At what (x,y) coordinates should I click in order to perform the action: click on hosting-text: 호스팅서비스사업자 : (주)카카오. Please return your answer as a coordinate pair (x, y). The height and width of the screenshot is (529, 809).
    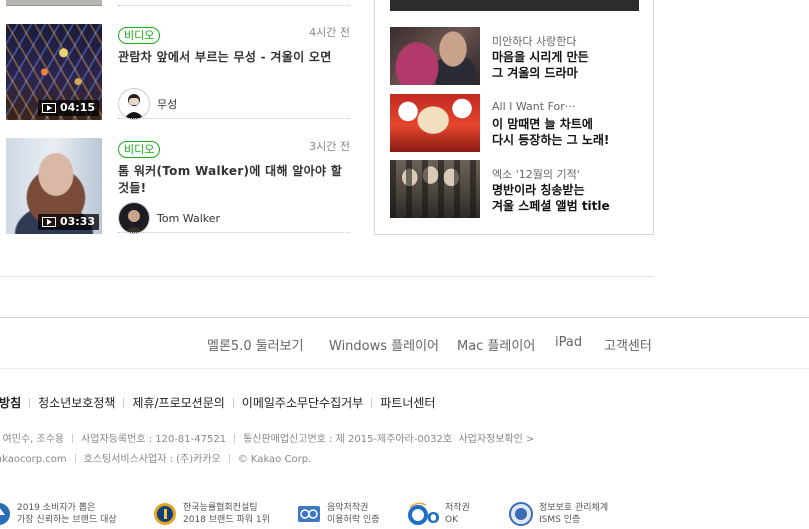
    Looking at the image, I should click on (152, 459).